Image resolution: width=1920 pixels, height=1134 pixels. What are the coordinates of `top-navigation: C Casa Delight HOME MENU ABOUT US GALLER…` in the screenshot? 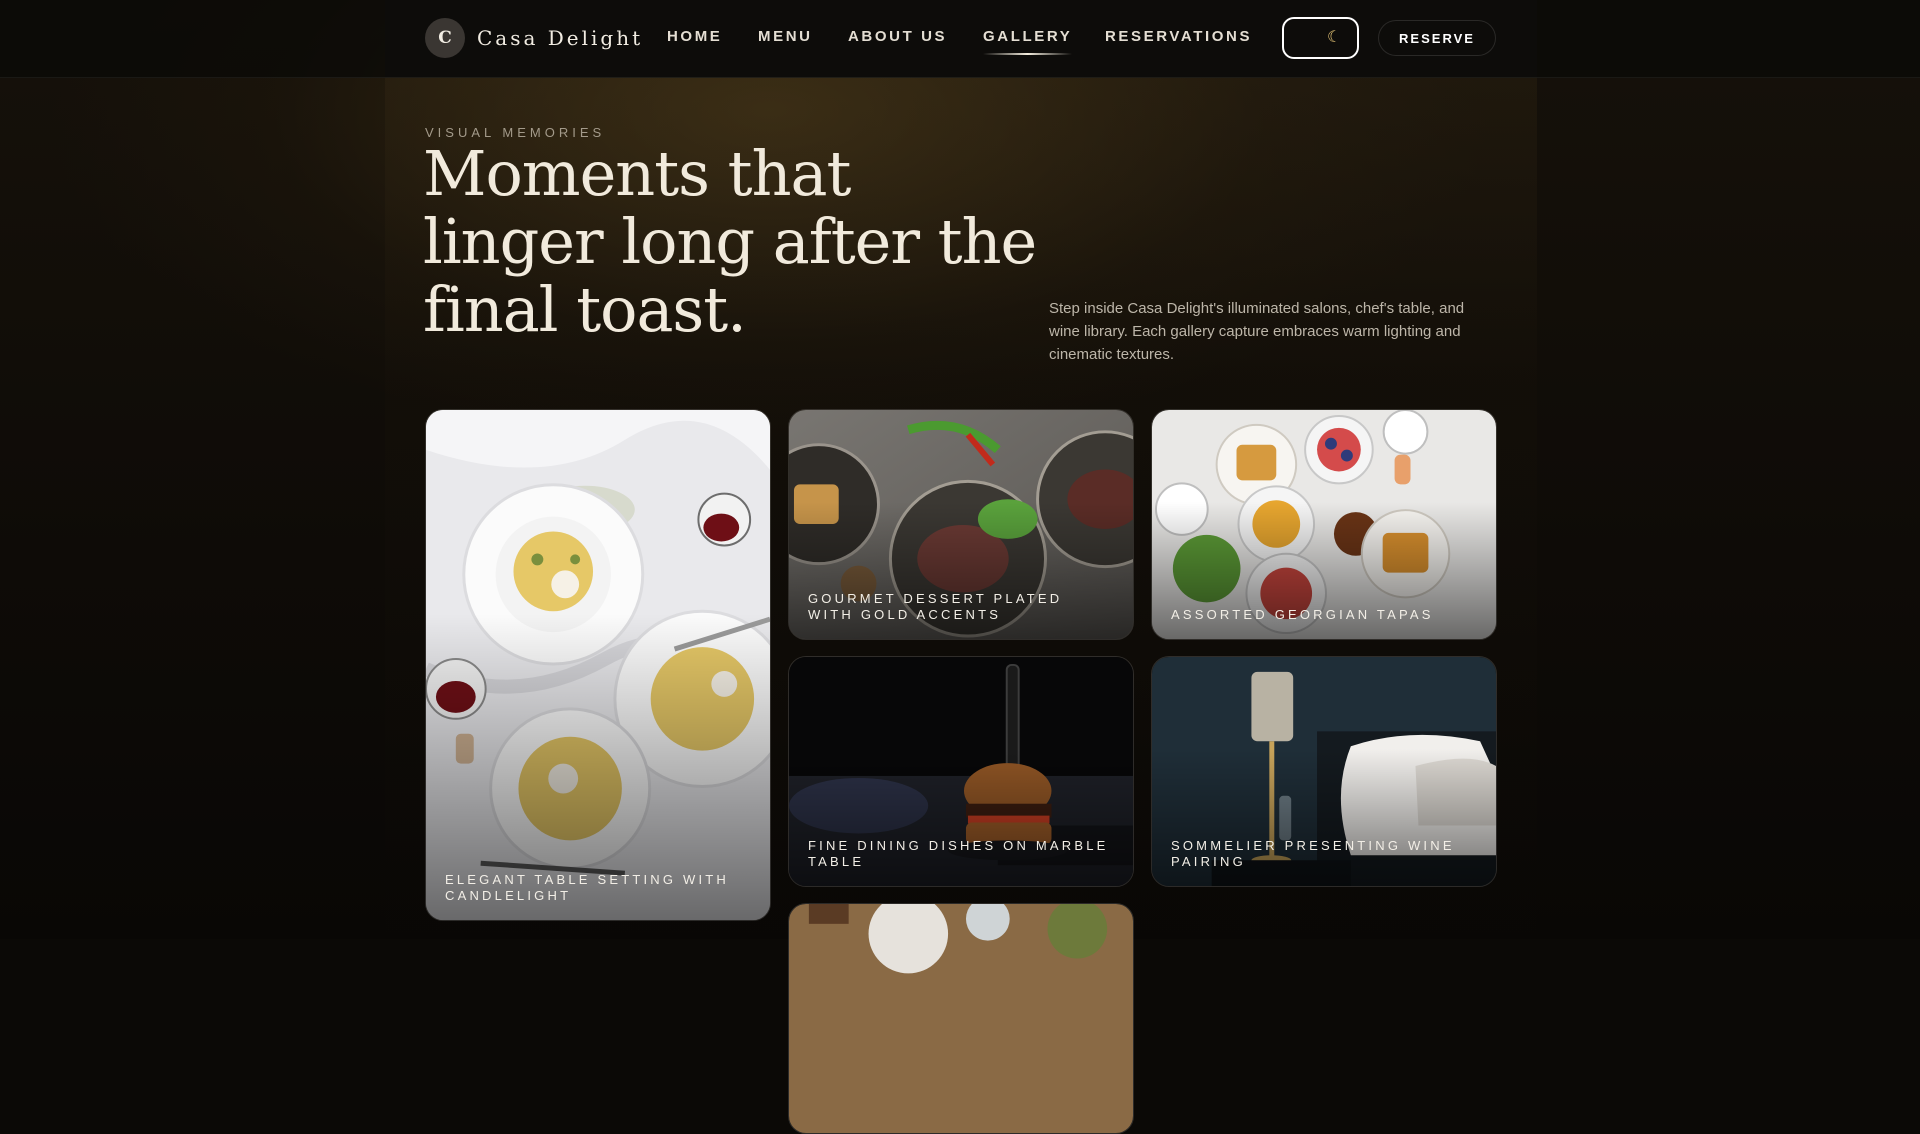 It's located at (960, 39).